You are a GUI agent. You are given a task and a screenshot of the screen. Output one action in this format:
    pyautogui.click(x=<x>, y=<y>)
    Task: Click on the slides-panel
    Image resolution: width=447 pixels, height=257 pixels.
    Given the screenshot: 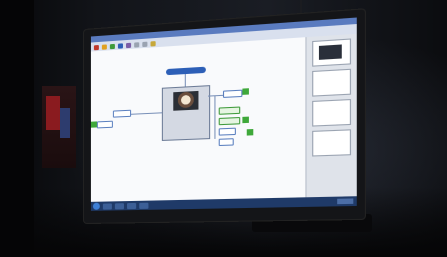 What is the action you would take?
    pyautogui.click(x=331, y=115)
    